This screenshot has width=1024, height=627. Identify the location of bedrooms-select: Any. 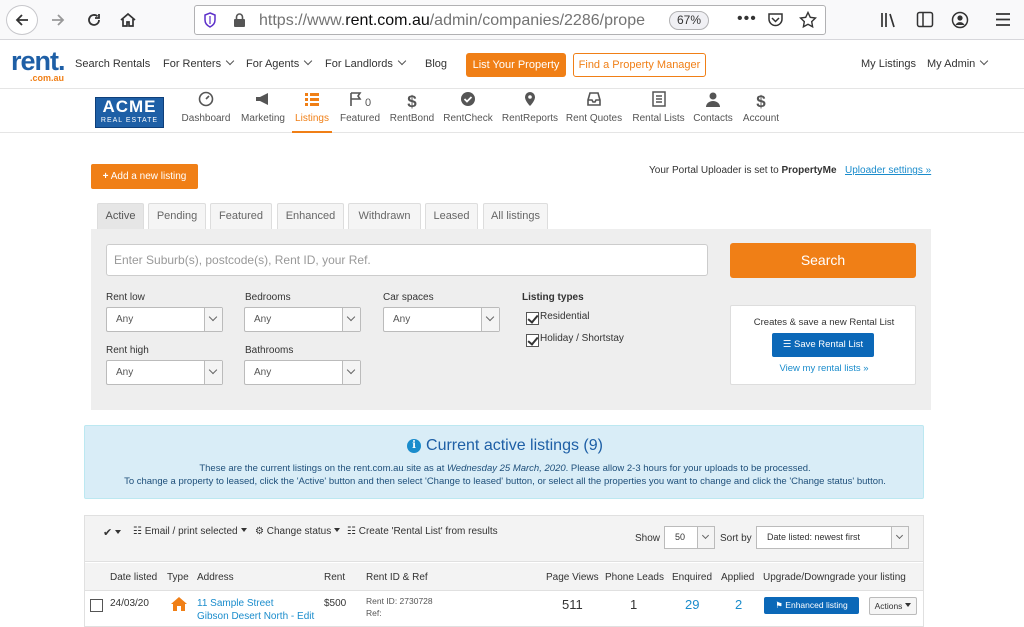
(302, 319).